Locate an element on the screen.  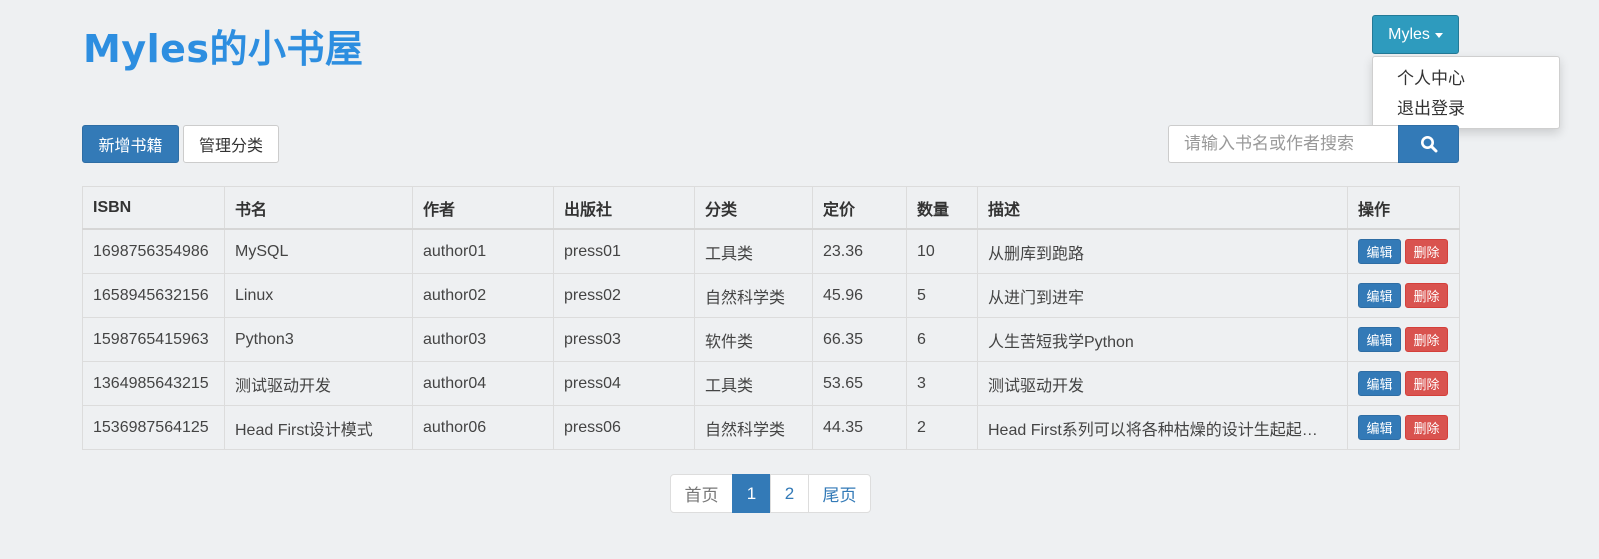
cell-isbn: 1364985643215 is located at coordinates (153, 383).